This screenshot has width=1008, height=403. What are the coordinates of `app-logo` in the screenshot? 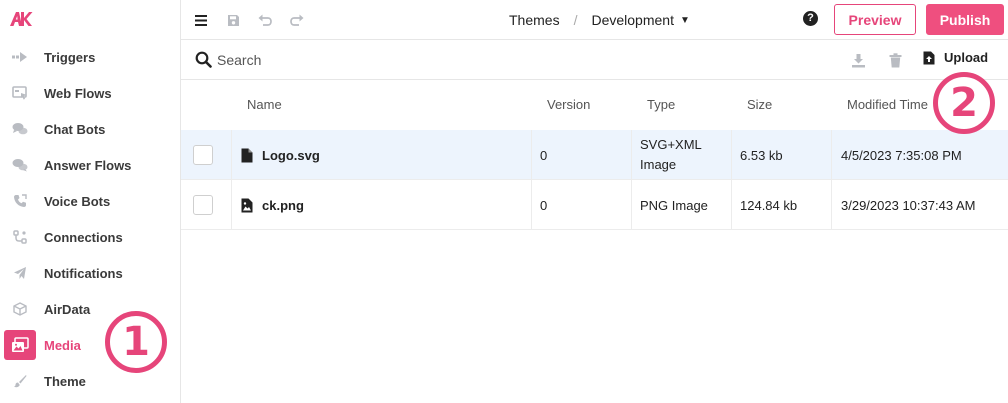 It's located at (21, 19).